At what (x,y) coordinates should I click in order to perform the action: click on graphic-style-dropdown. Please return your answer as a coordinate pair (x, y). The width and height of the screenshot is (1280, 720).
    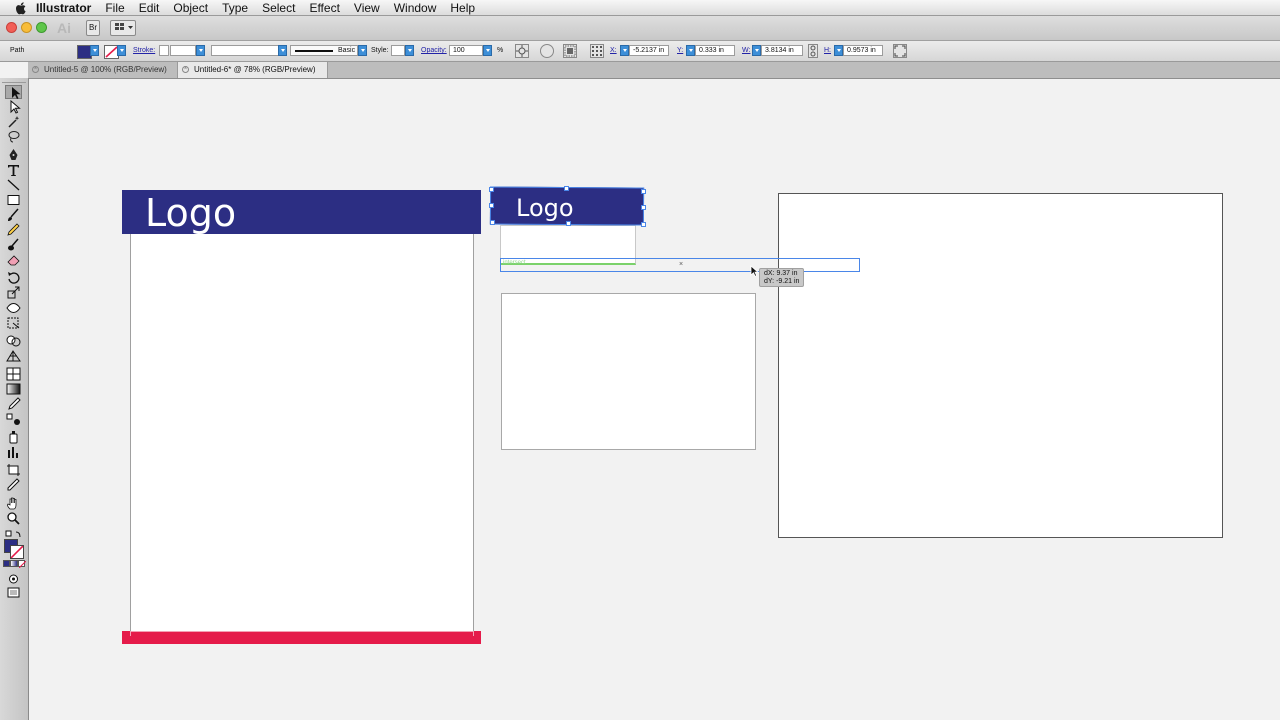
    Looking at the image, I should click on (409, 50).